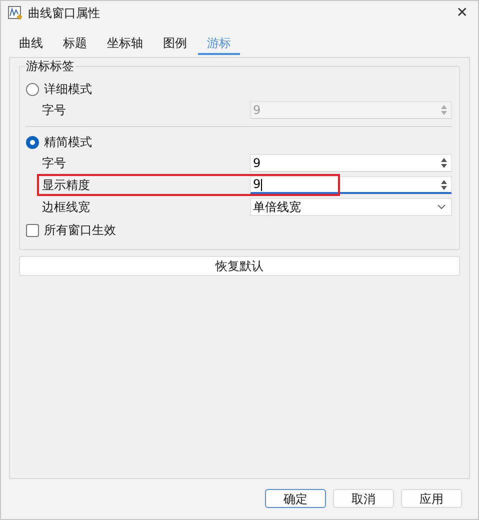 Image resolution: width=479 pixels, height=520 pixels. Describe the element at coordinates (31, 44) in the screenshot. I see `tab: 曲线` at that location.